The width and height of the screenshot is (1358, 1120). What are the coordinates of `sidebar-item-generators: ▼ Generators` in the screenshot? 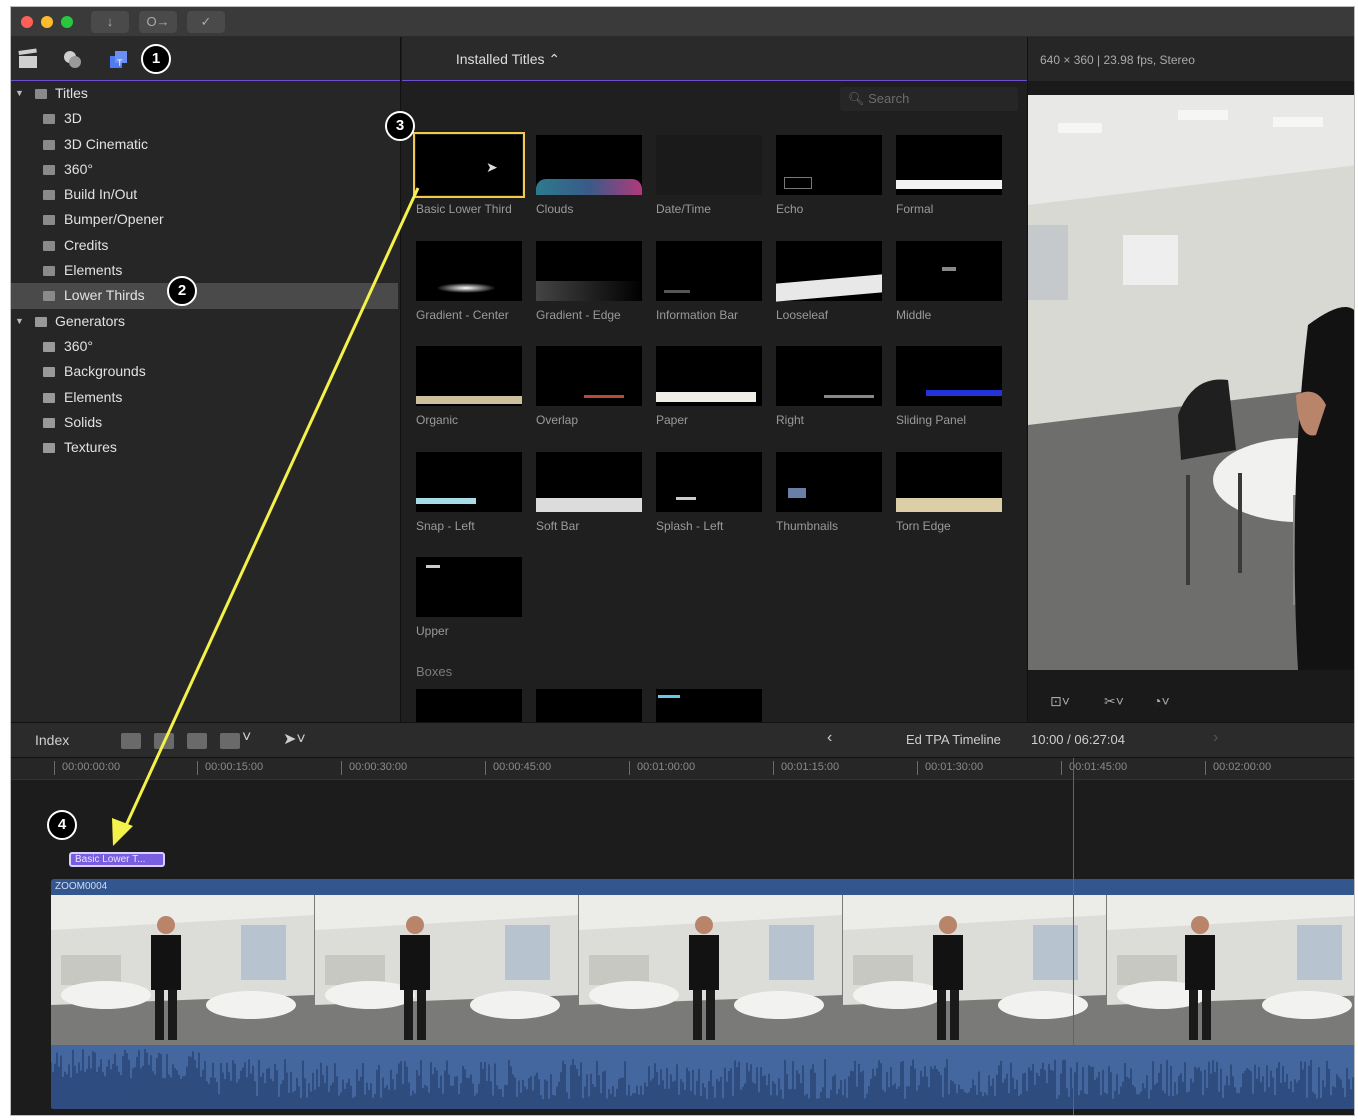 It's located at (205, 321).